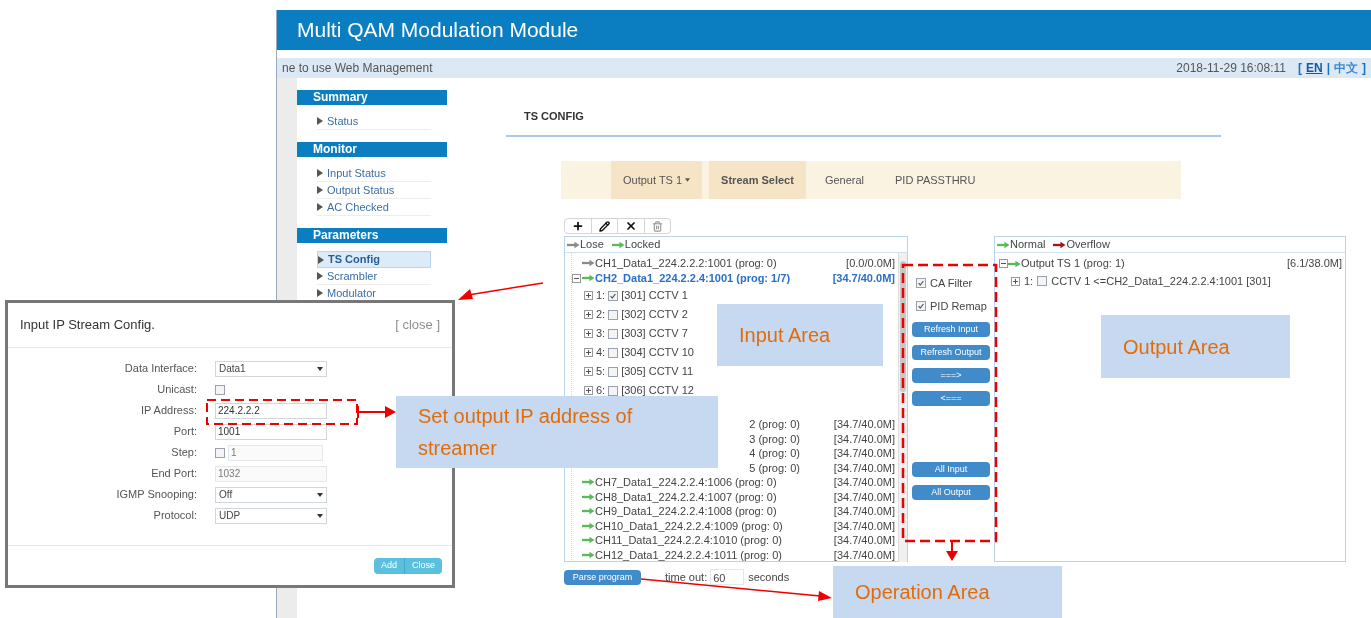 The image size is (1371, 618). Describe the element at coordinates (592, 245) in the screenshot. I see `legend-label: Lose` at that location.